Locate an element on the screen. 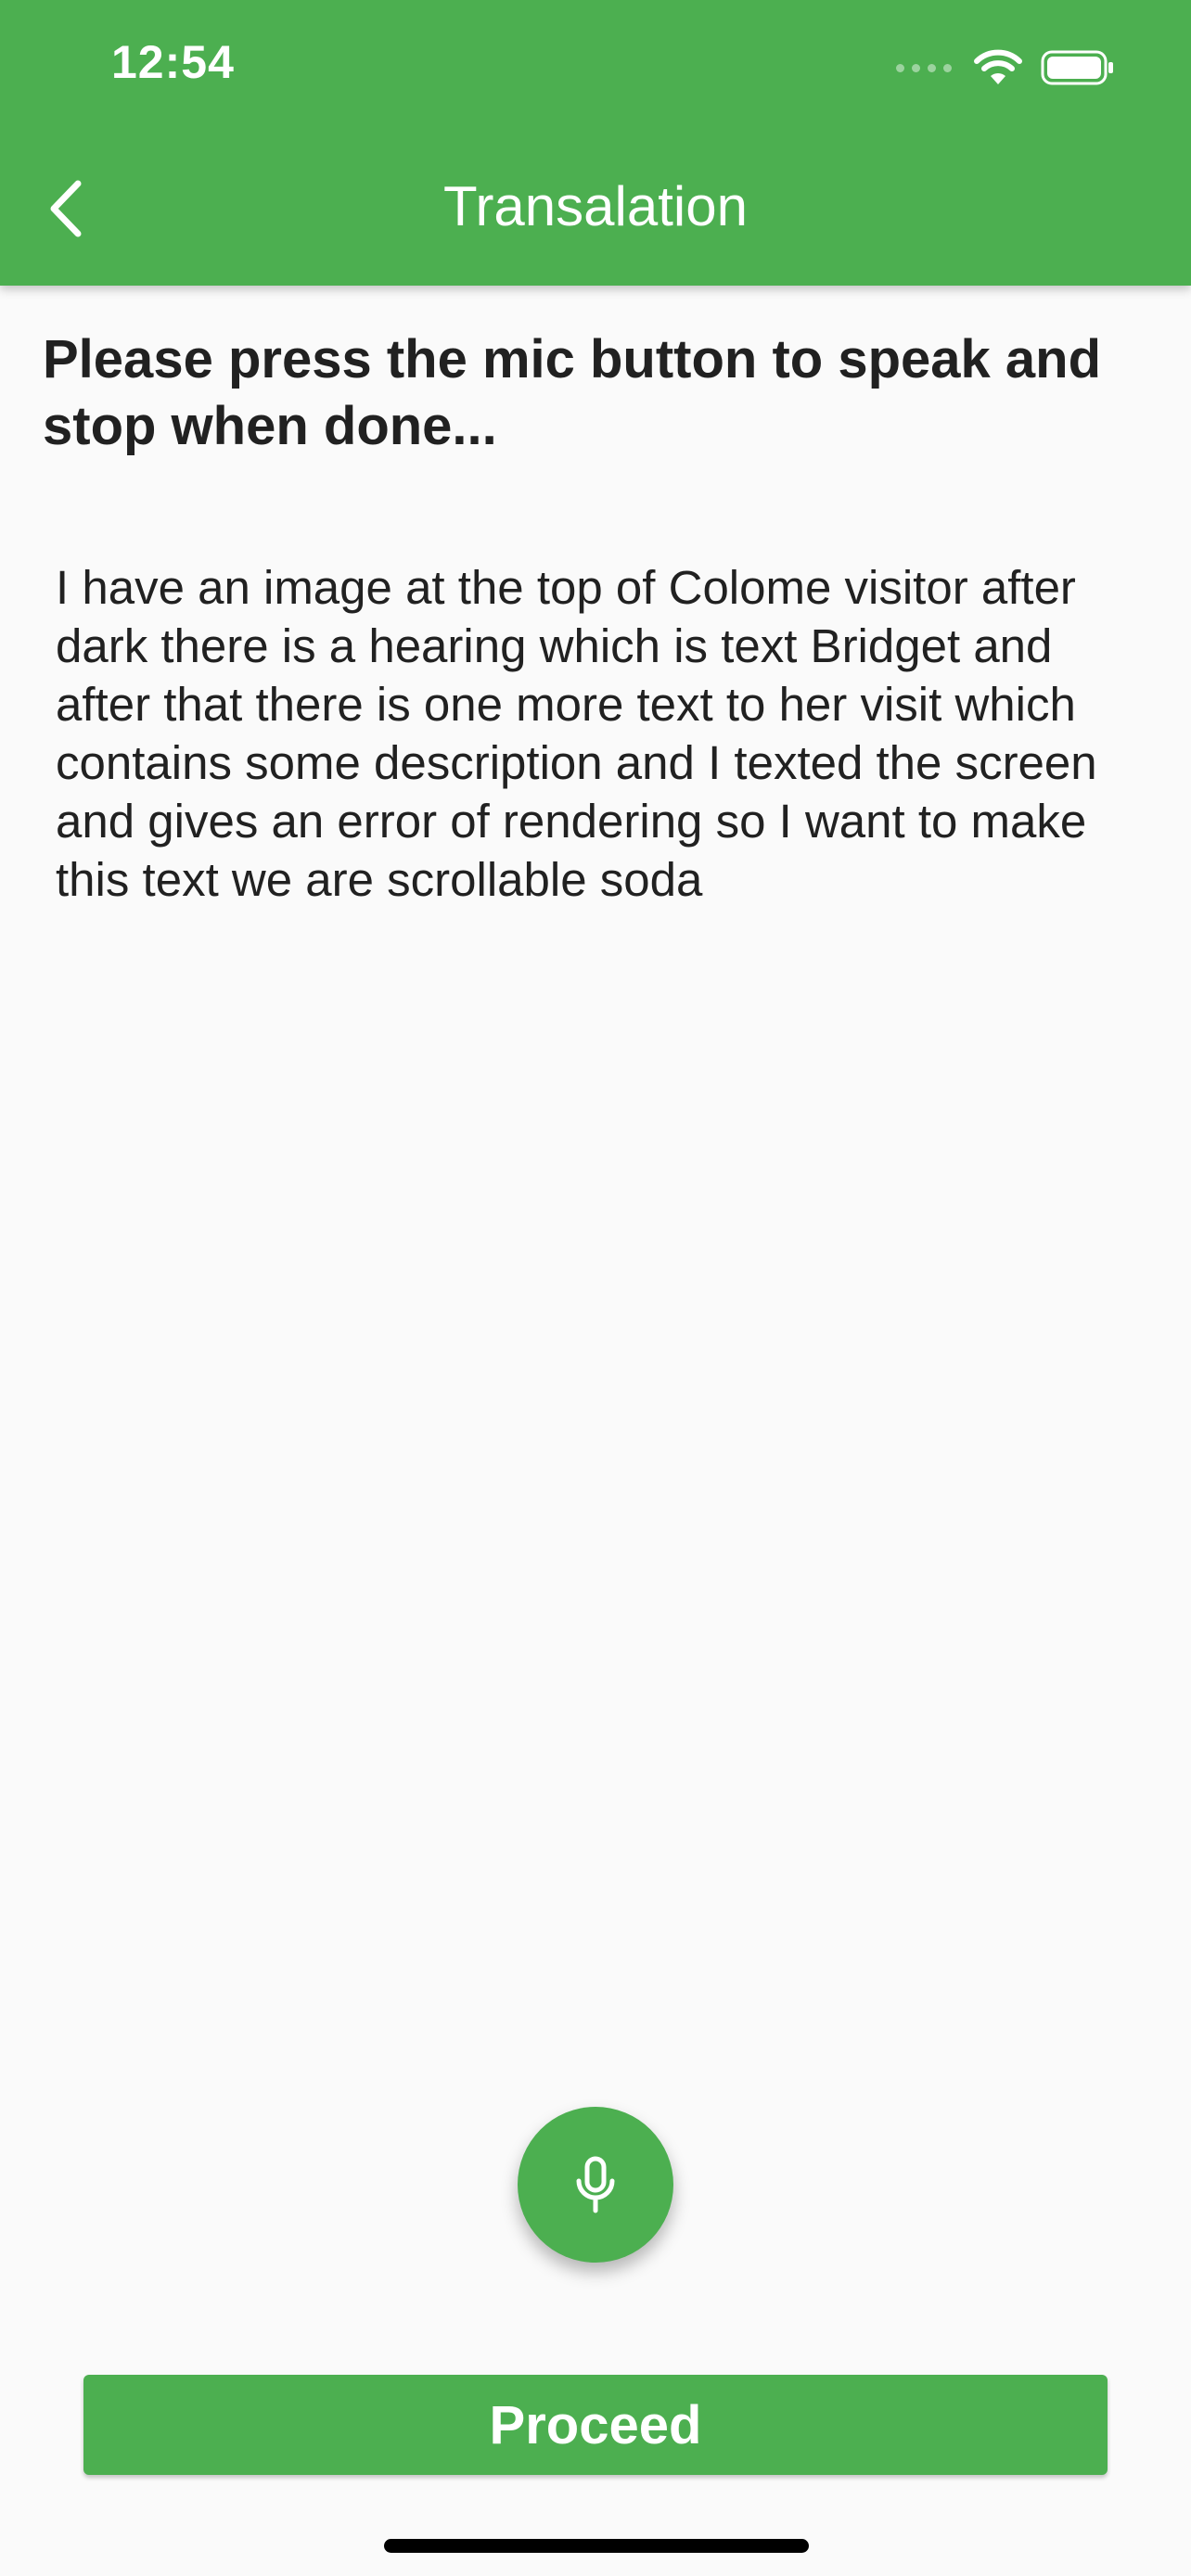 This screenshot has height=2576, width=1191. app-bar: 12:54 Transalation is located at coordinates (595, 143).